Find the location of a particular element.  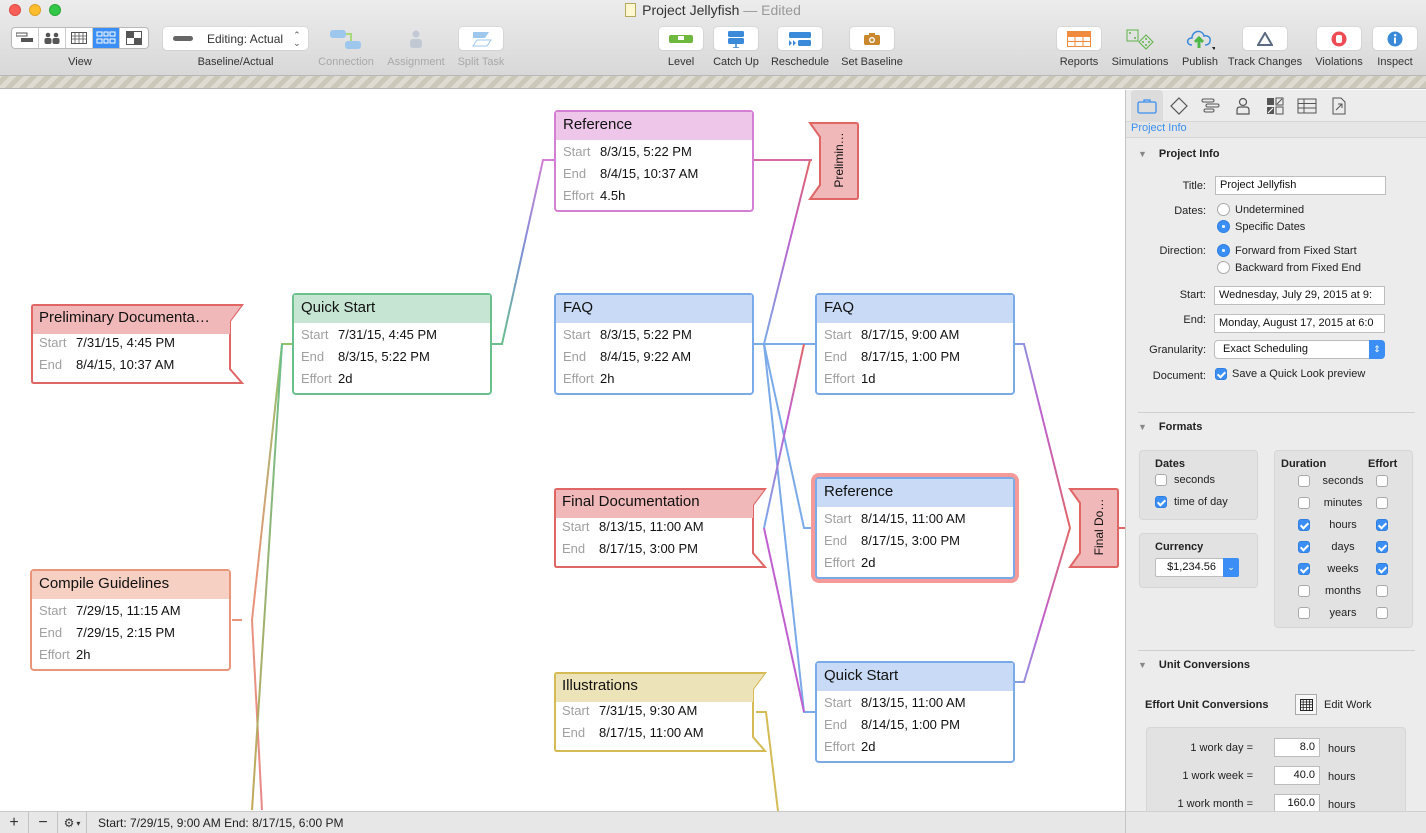

effort-hours-checkbox is located at coordinates (1382, 525).